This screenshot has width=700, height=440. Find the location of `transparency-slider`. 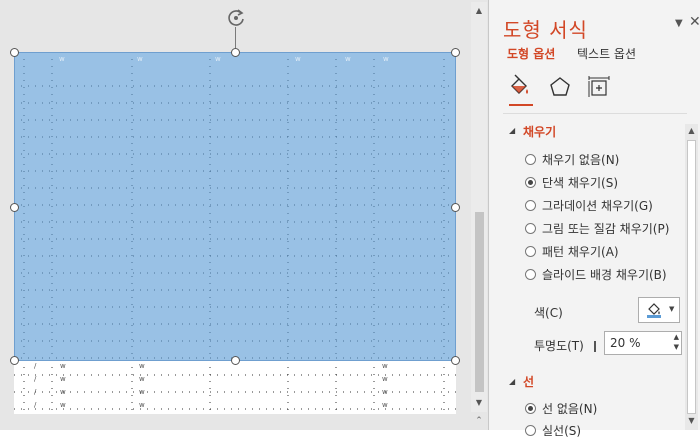

transparency-slider is located at coordinates (595, 346).